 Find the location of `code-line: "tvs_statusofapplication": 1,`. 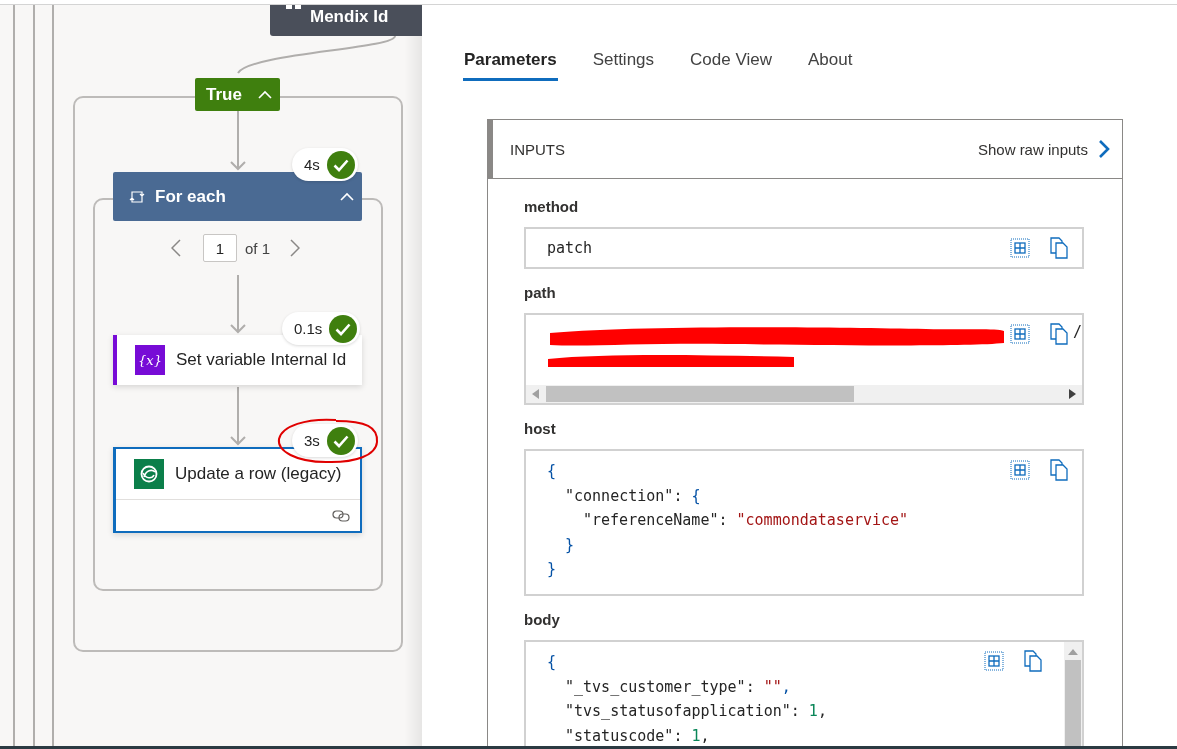

code-line: "tvs_statusofapplication": 1, is located at coordinates (695, 712).